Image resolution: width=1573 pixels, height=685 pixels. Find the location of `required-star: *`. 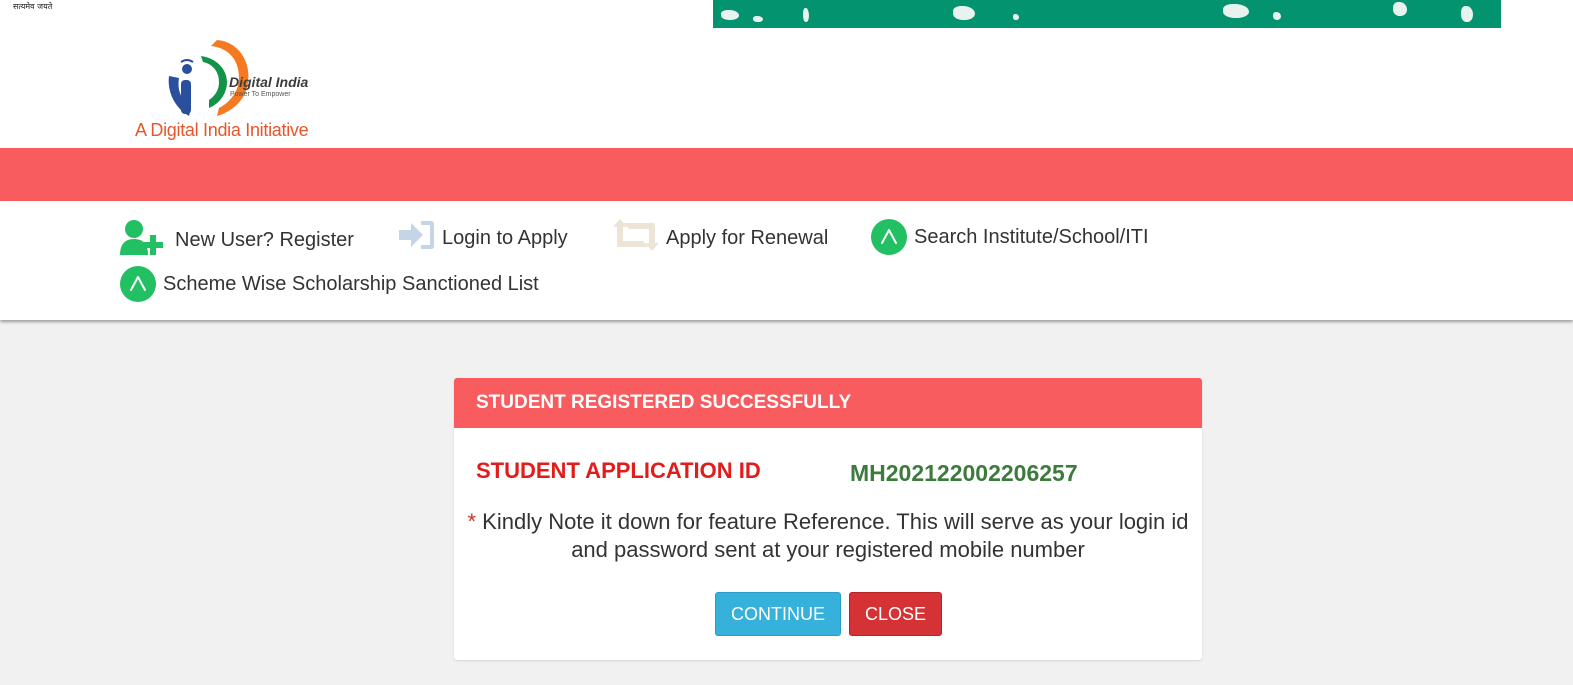

required-star: * is located at coordinates (472, 521).